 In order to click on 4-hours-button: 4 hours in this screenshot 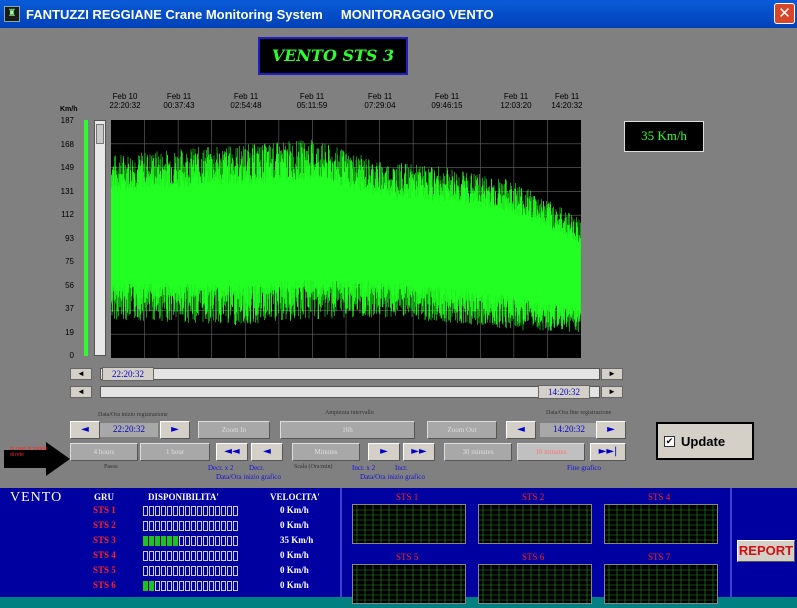, I will do `click(104, 452)`.